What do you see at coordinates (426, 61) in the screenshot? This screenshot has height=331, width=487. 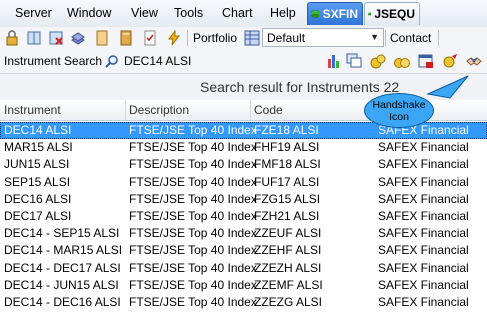 I see `window-delete-icon` at bounding box center [426, 61].